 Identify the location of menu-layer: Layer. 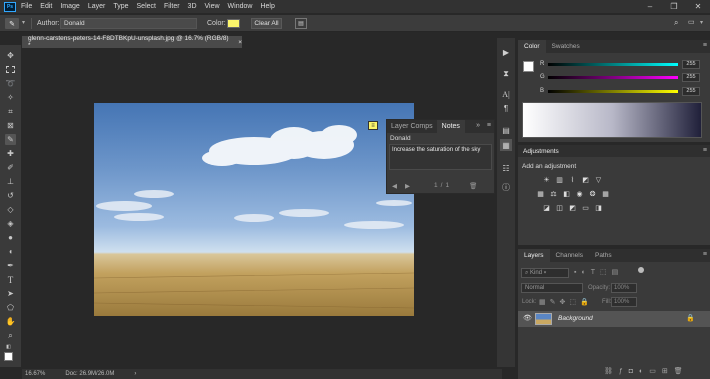
(97, 6).